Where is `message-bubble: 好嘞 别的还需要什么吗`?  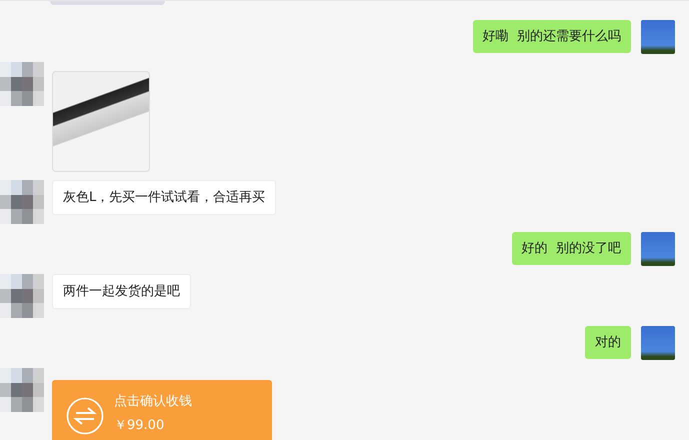 message-bubble: 好嘞 别的还需要什么吗 is located at coordinates (551, 36).